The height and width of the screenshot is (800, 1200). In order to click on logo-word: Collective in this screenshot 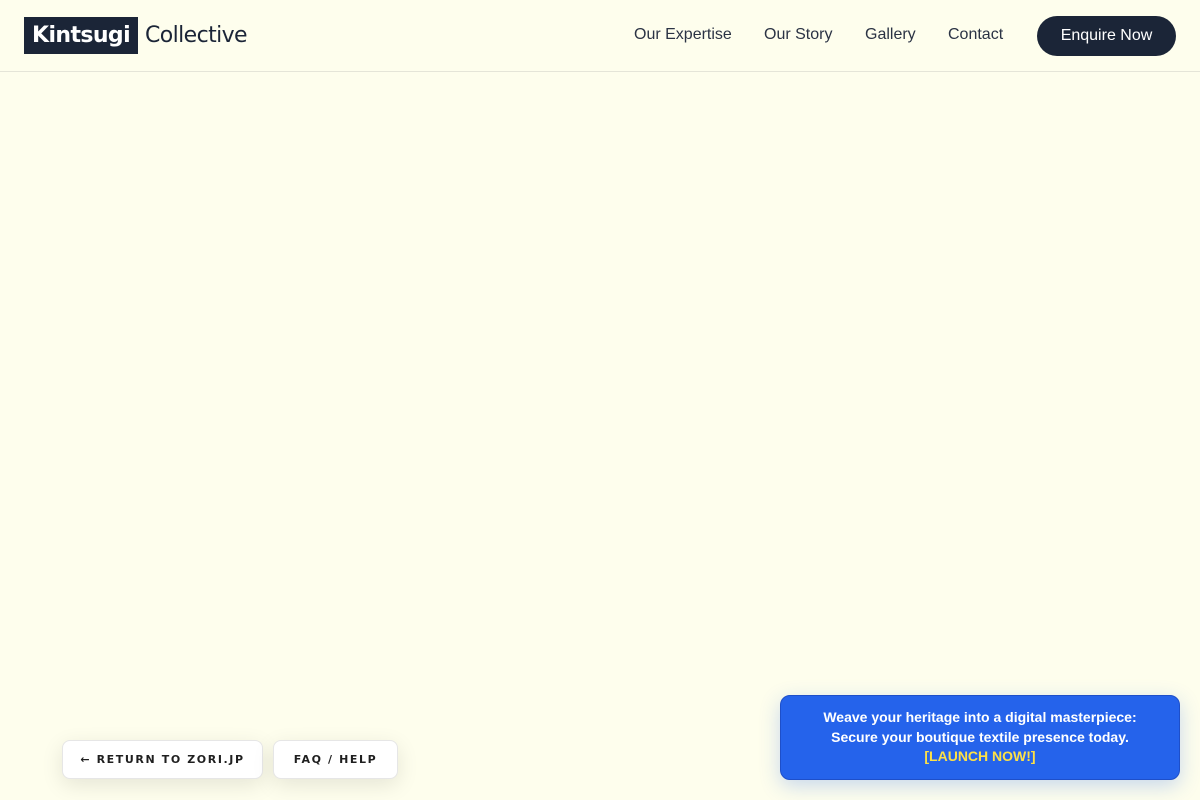, I will do `click(196, 35)`.